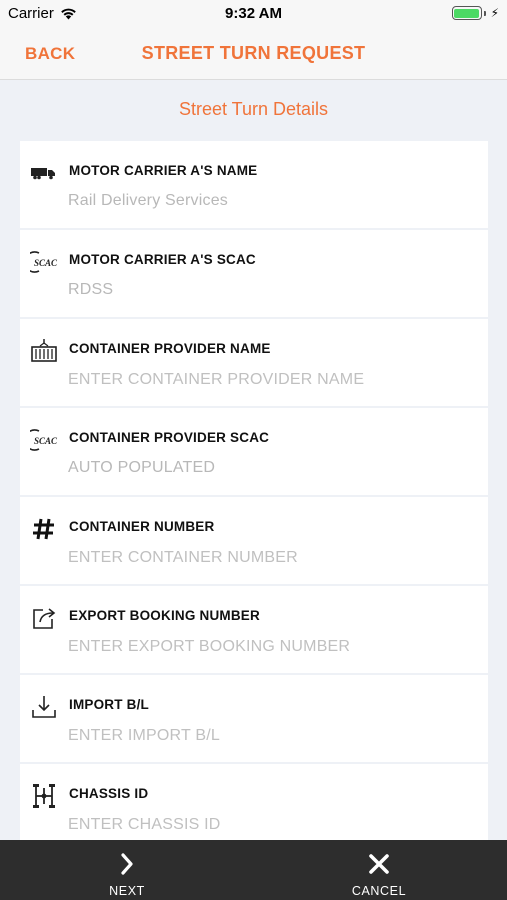 This screenshot has width=507, height=900. Describe the element at coordinates (254, 540) in the screenshot. I see `field-container-number: CONTAINER NUMBER` at that location.